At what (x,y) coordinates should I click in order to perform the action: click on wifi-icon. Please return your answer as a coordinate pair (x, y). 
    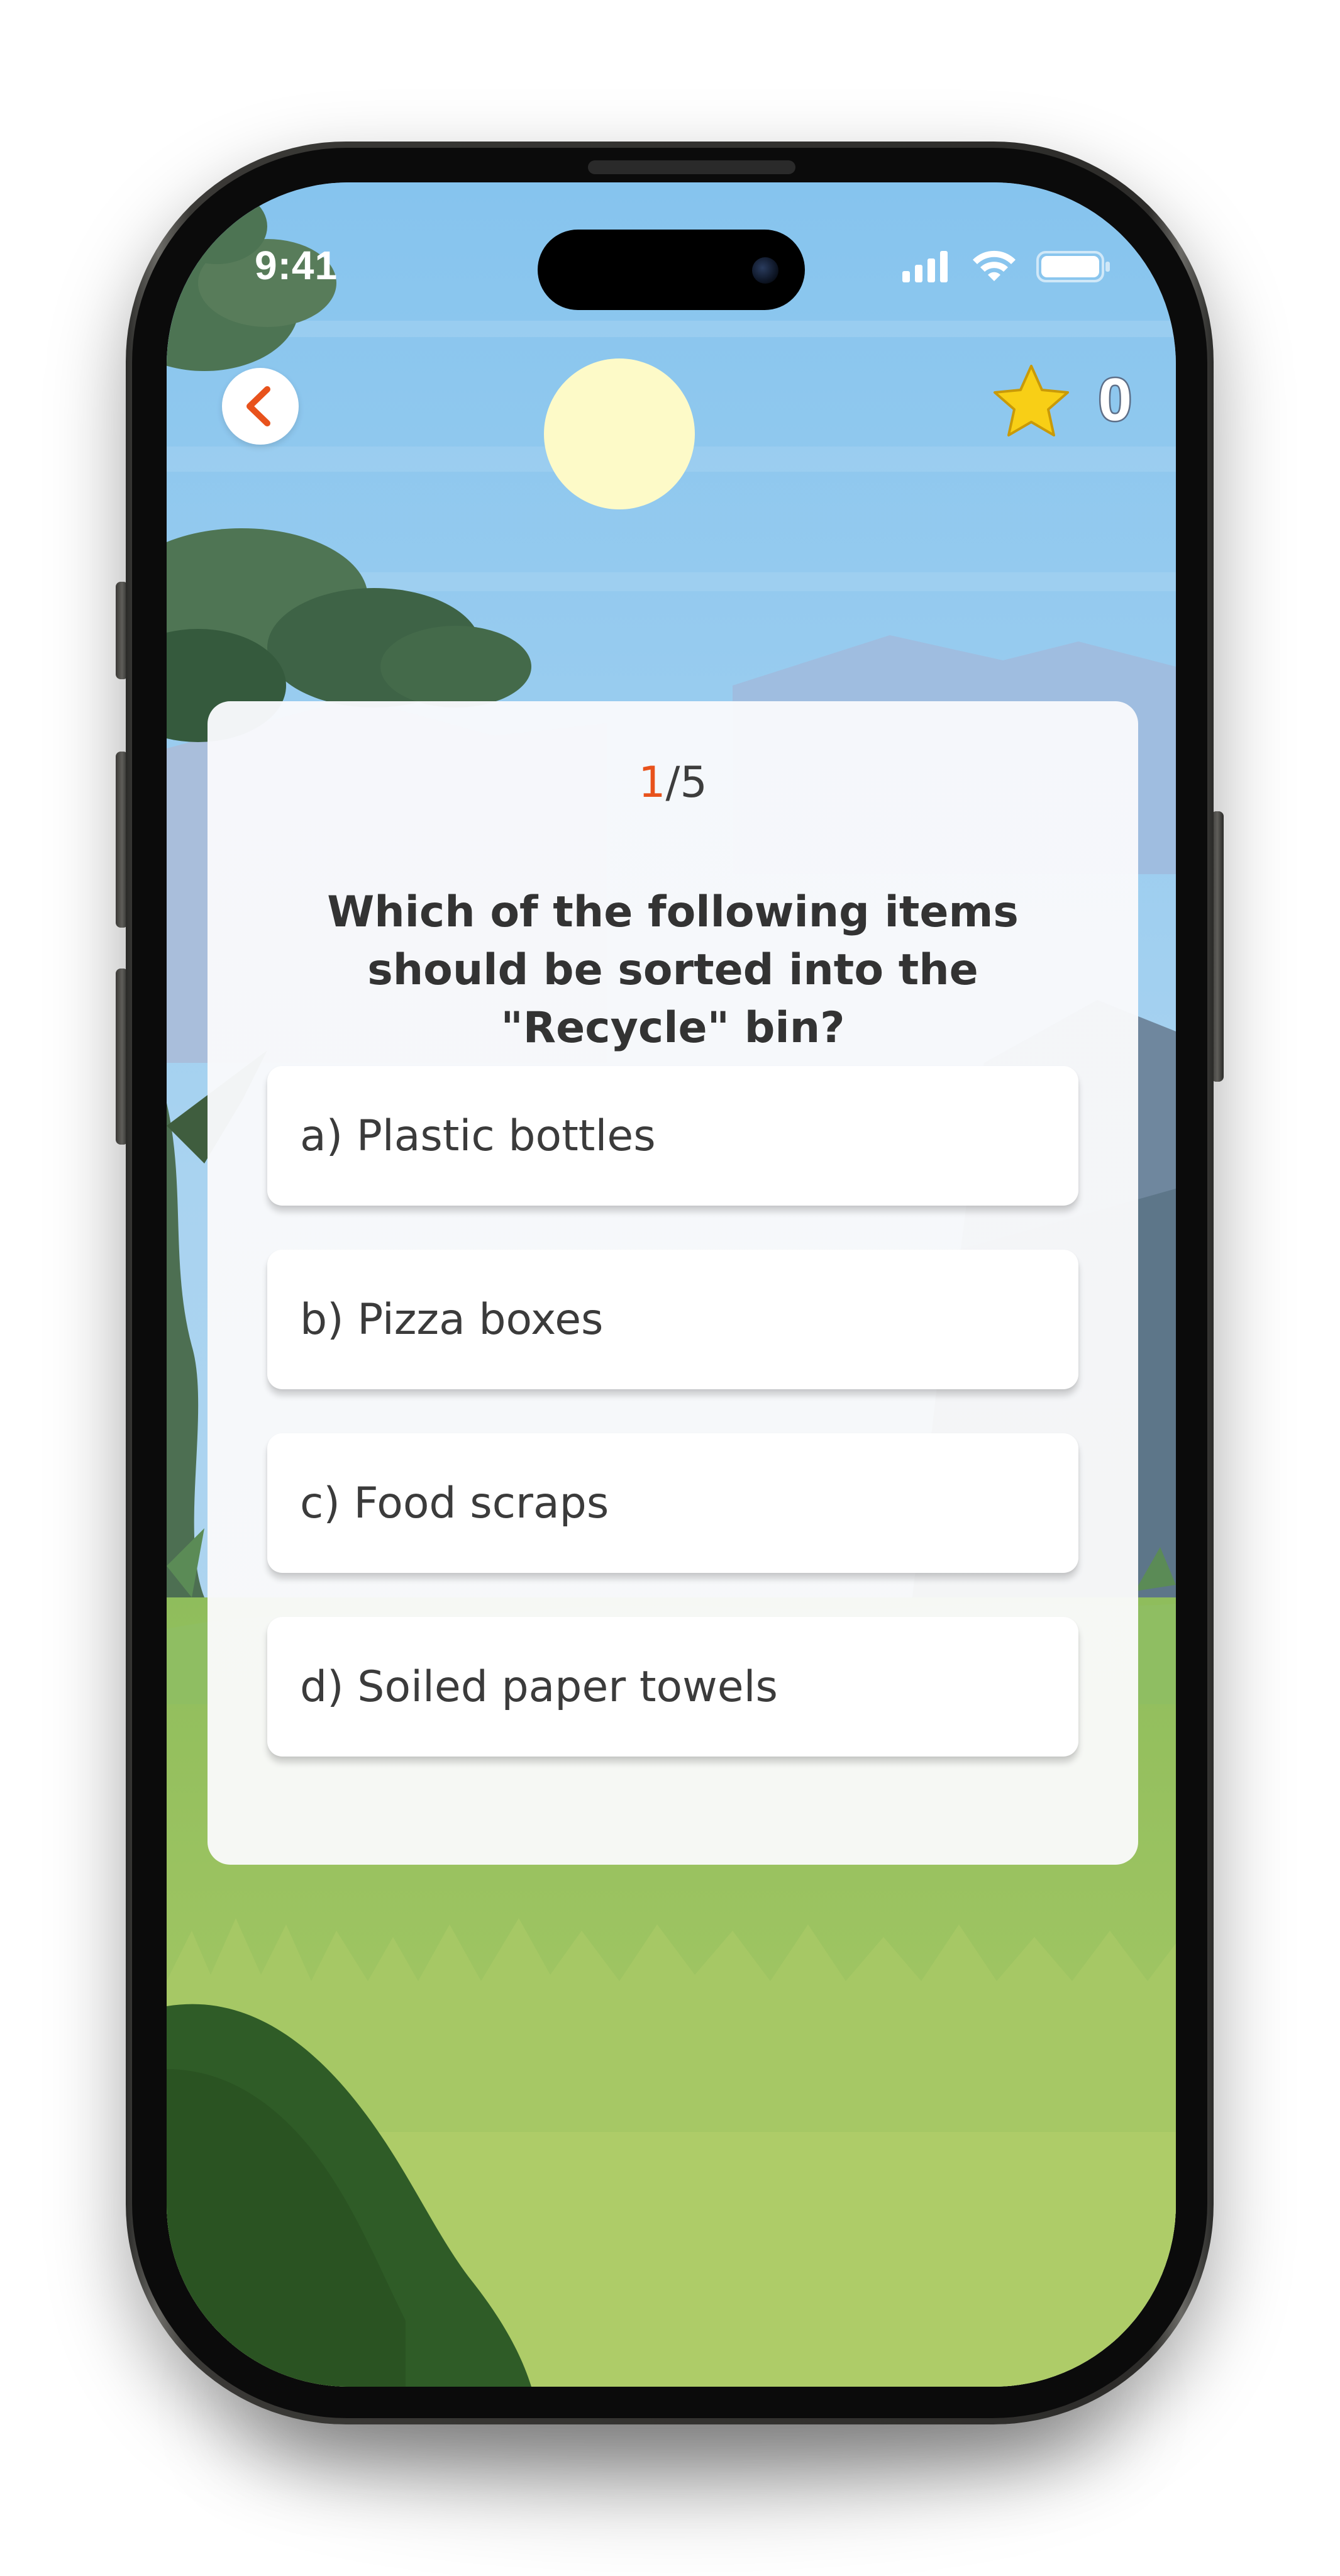
    Looking at the image, I should click on (994, 265).